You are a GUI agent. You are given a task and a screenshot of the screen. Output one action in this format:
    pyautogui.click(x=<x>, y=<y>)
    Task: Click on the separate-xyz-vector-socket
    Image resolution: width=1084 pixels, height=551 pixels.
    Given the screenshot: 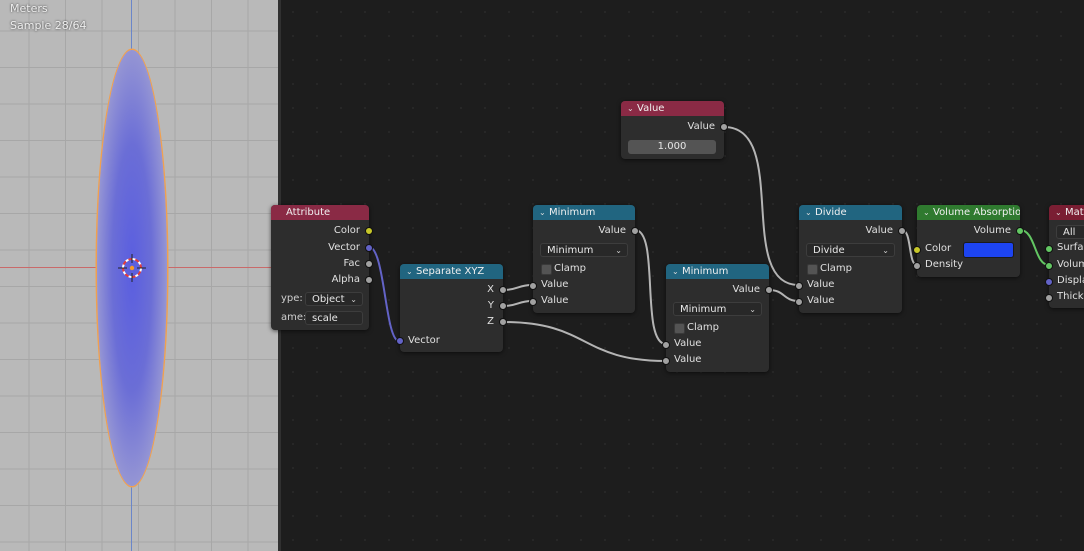 What is the action you would take?
    pyautogui.click(x=400, y=341)
    